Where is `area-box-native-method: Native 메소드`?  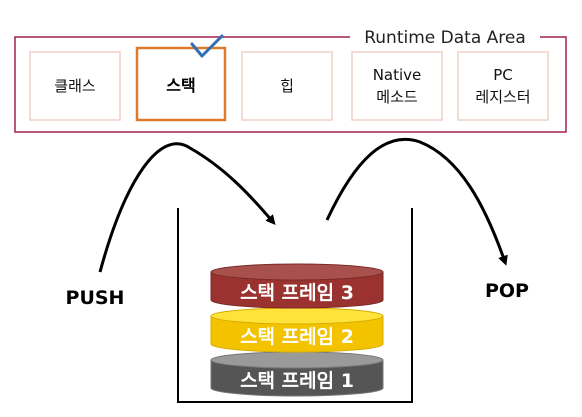
area-box-native-method: Native 메소드 is located at coordinates (397, 86).